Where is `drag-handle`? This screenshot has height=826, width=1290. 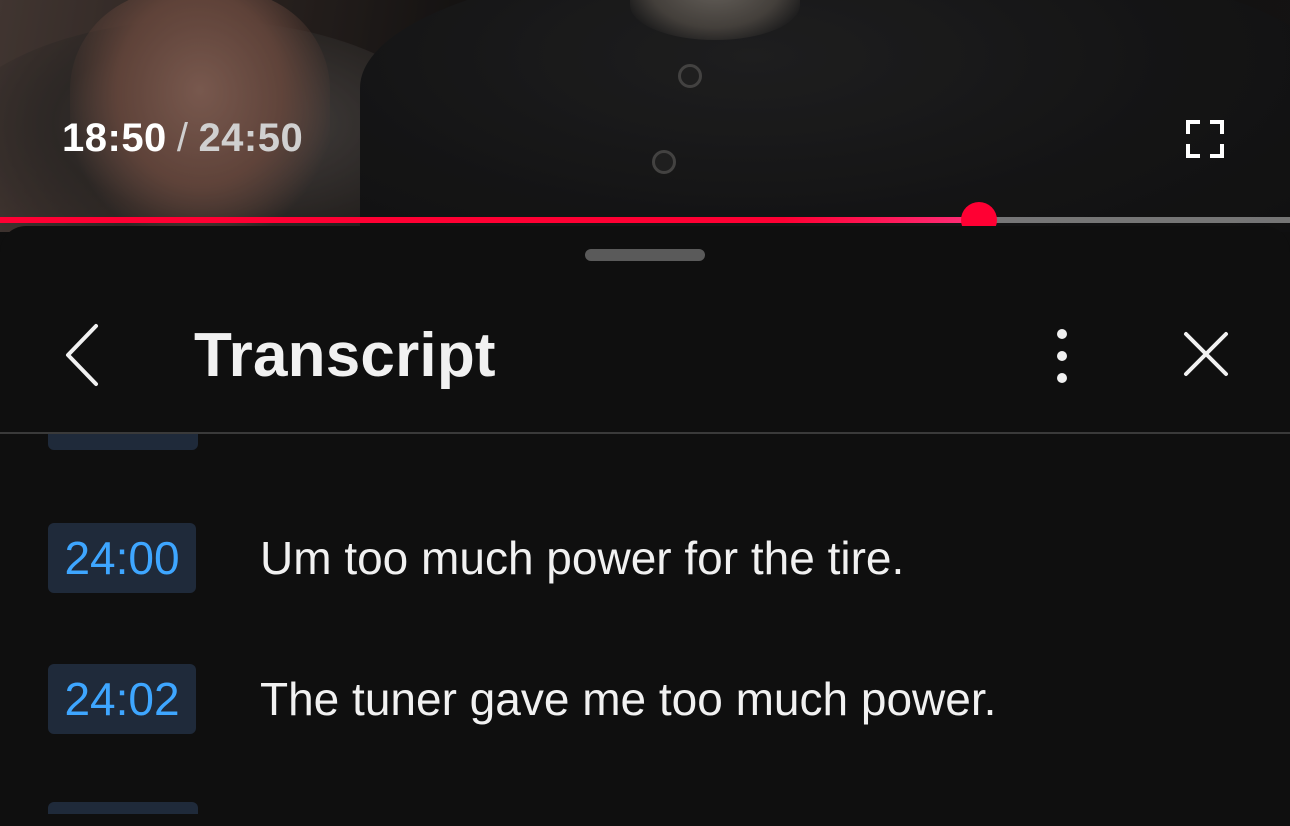 drag-handle is located at coordinates (645, 255).